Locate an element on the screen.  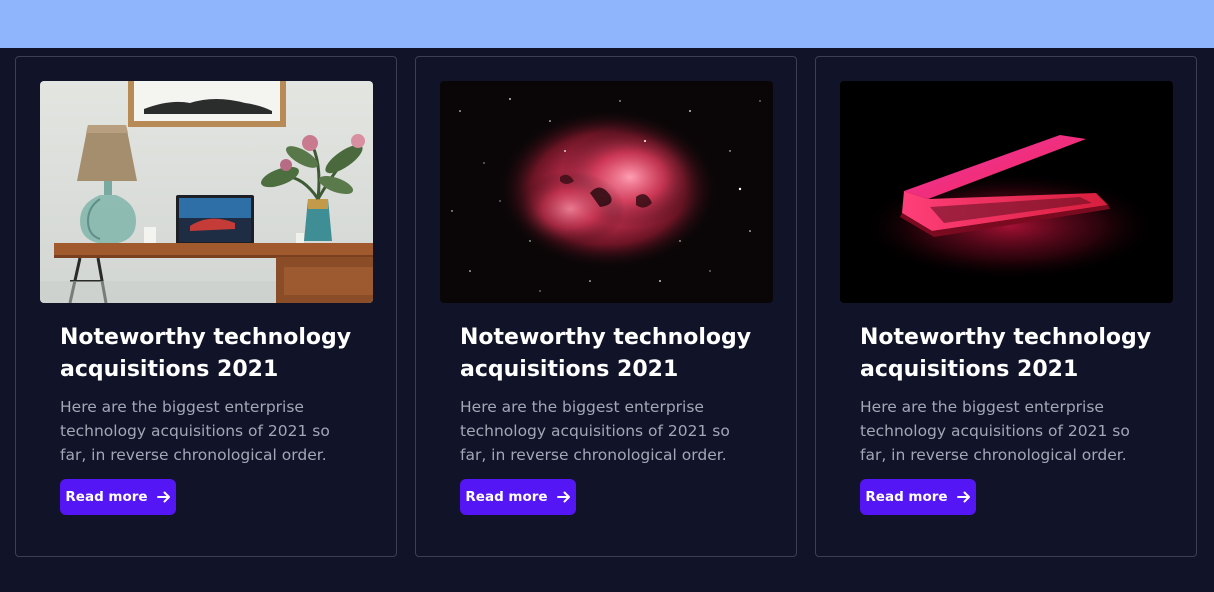
desk-lamp-laptop-photo is located at coordinates (206, 192).